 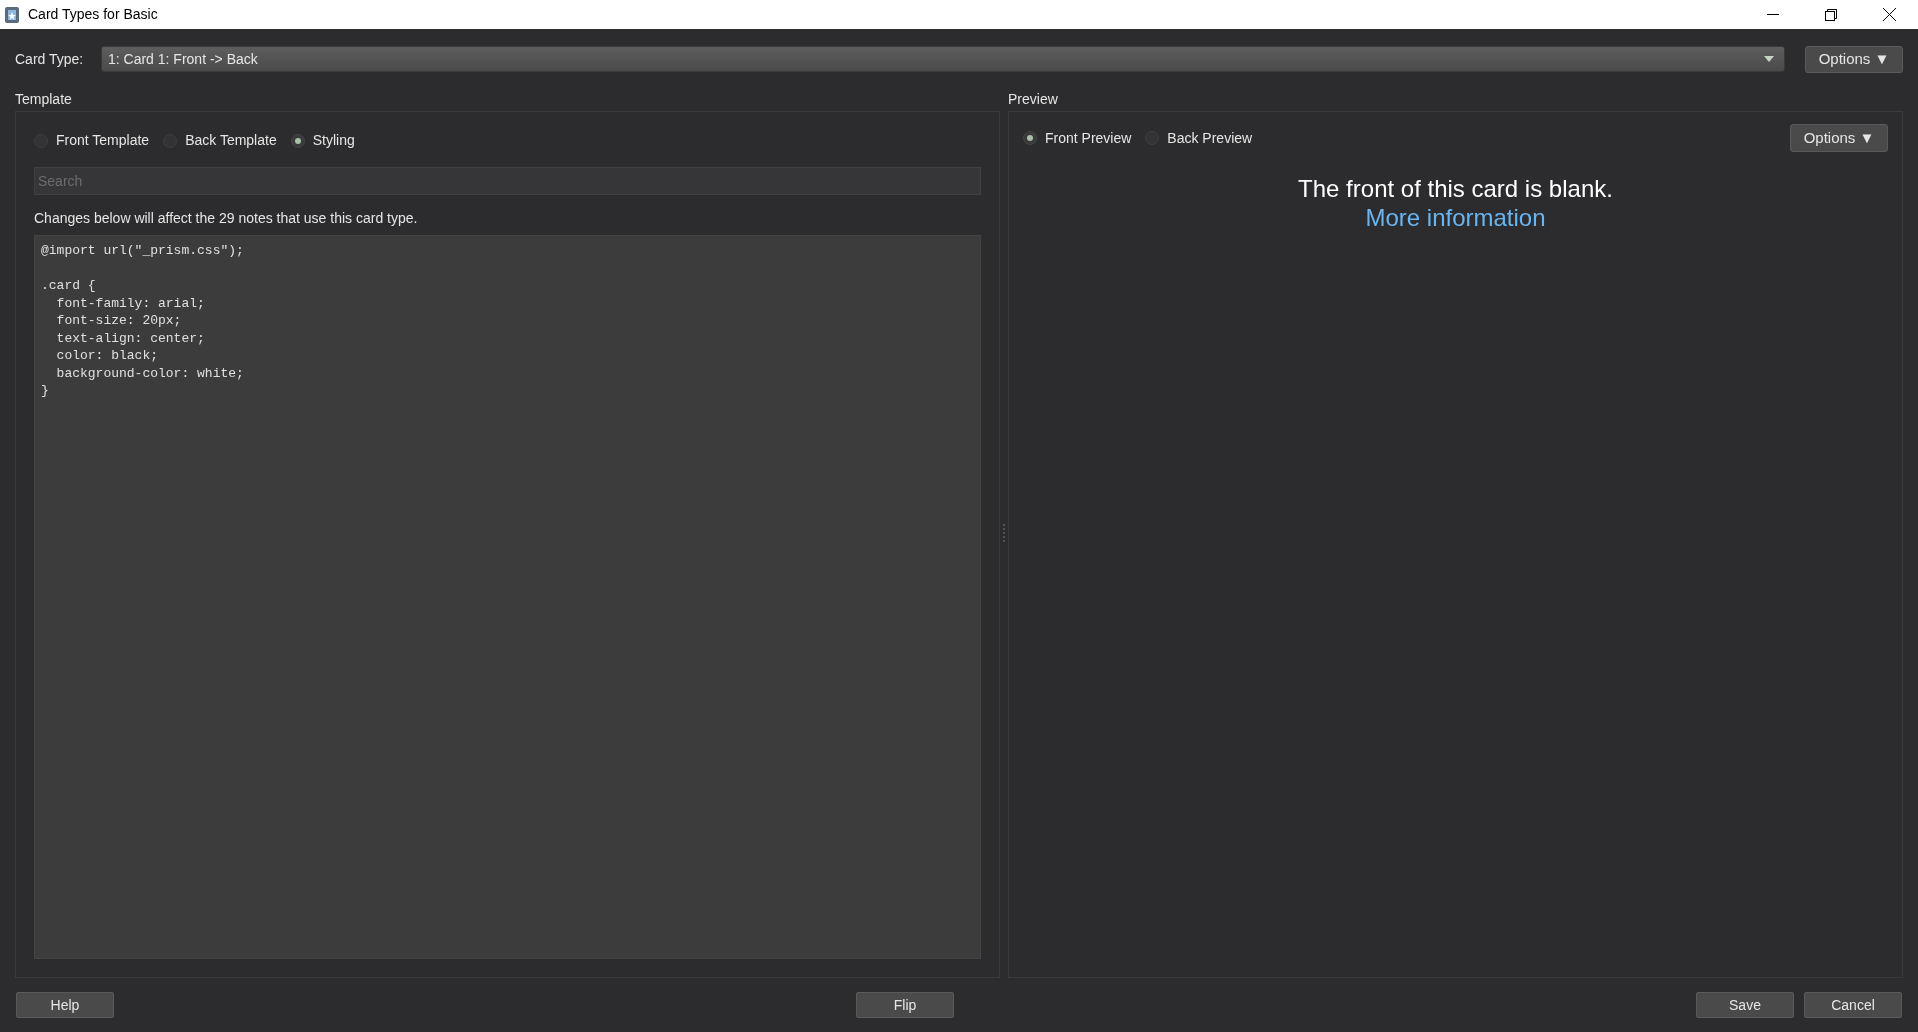 What do you see at coordinates (1455, 188) in the screenshot?
I see `blank-card-message: The front of this card is blank.` at bounding box center [1455, 188].